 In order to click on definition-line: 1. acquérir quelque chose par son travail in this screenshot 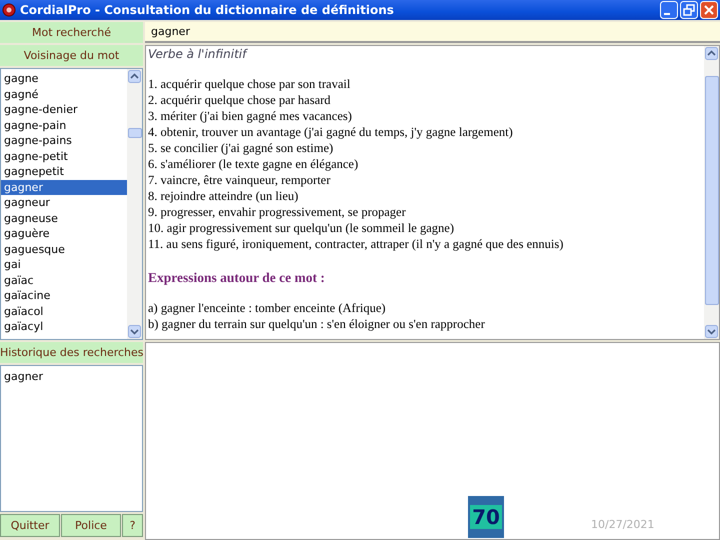, I will do `click(250, 84)`.